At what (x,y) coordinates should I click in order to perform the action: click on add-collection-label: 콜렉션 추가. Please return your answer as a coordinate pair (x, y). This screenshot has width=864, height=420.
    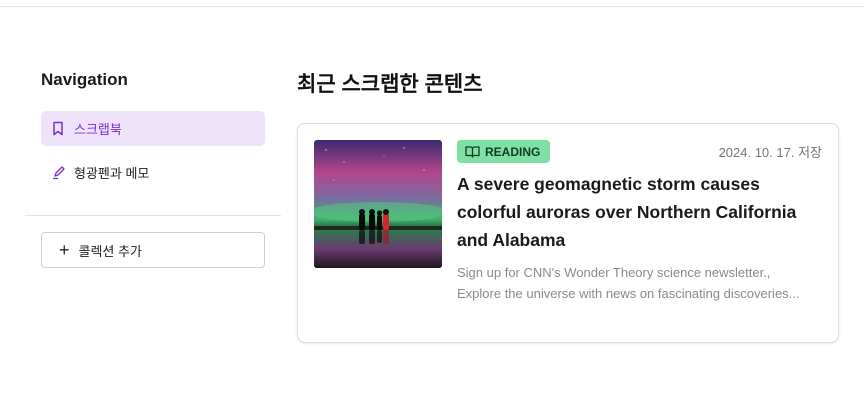
    Looking at the image, I should click on (110, 251).